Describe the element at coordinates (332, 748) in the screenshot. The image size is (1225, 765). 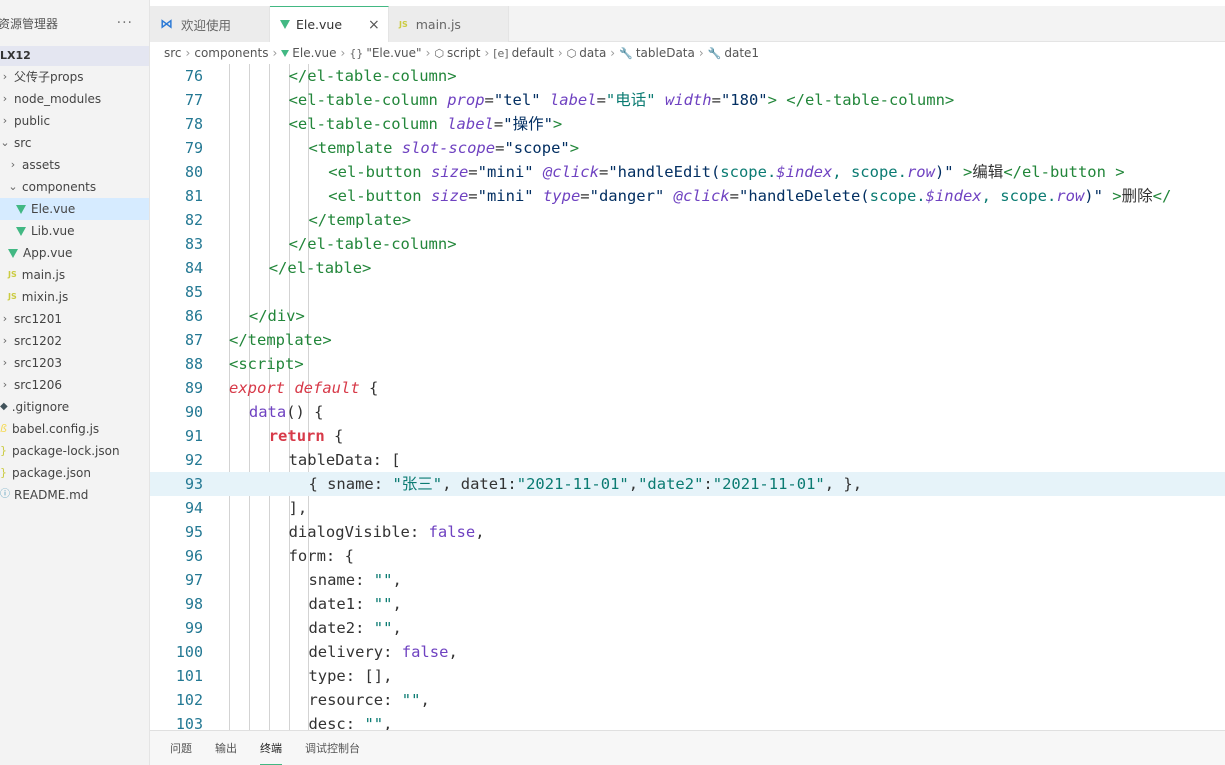
I see `panel-tab: 调试控制台` at that location.